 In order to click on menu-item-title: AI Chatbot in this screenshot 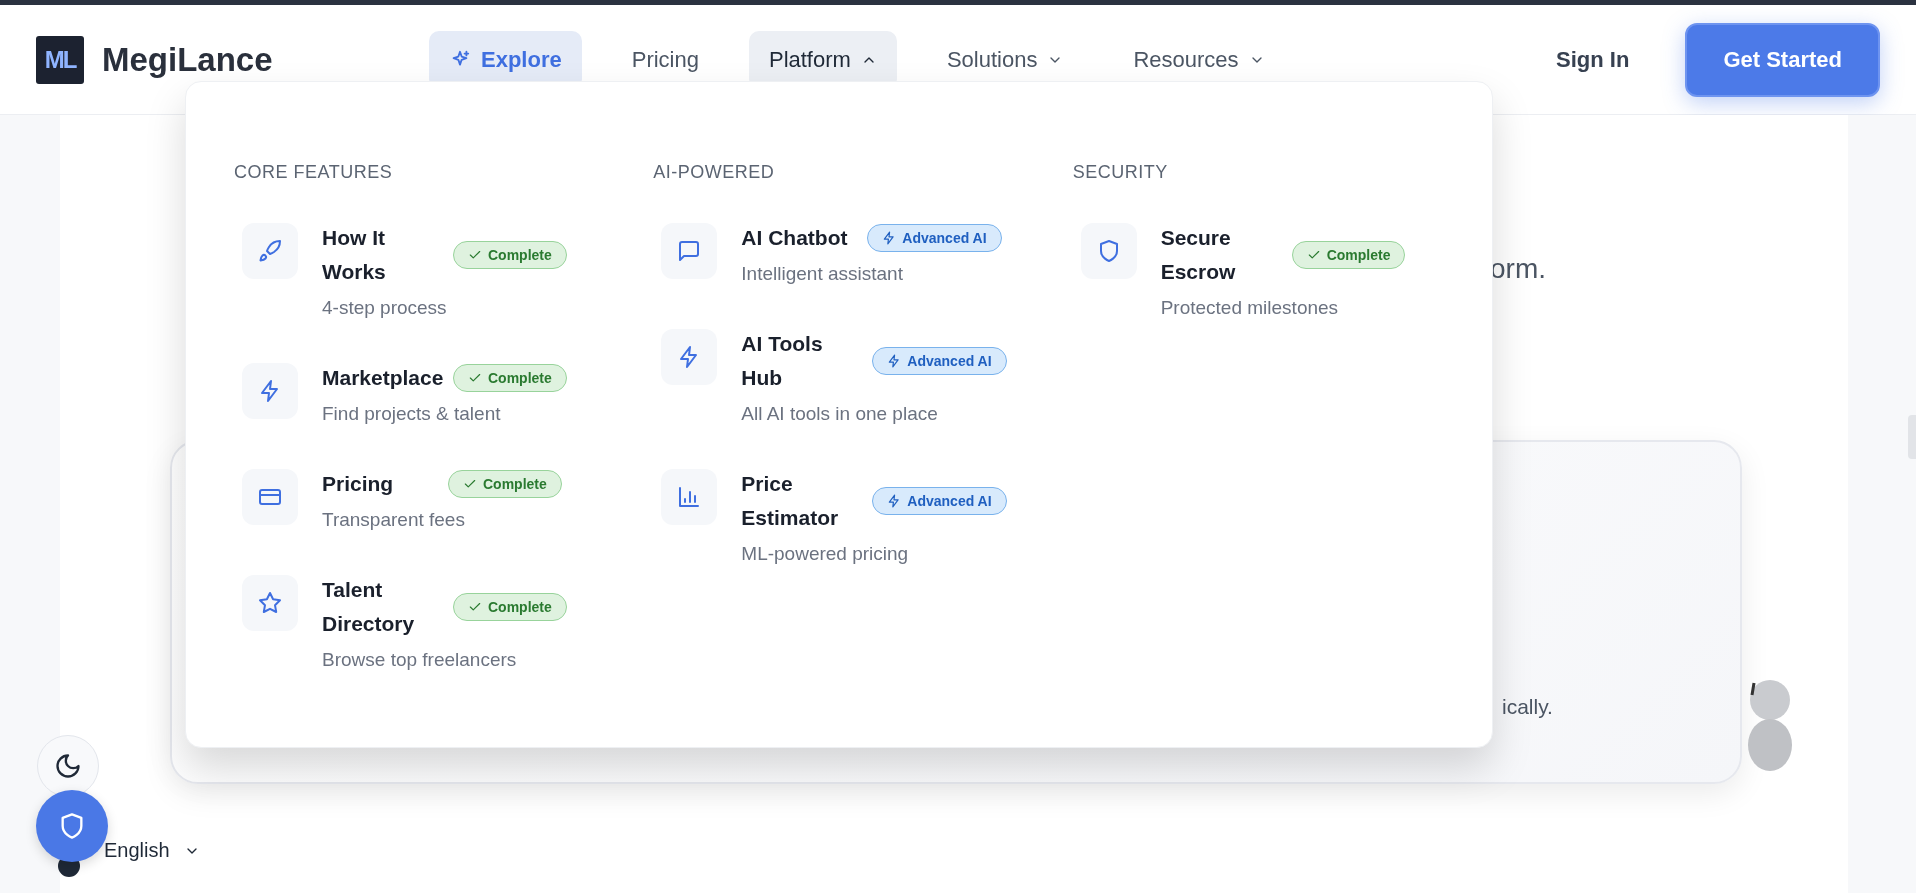, I will do `click(799, 238)`.